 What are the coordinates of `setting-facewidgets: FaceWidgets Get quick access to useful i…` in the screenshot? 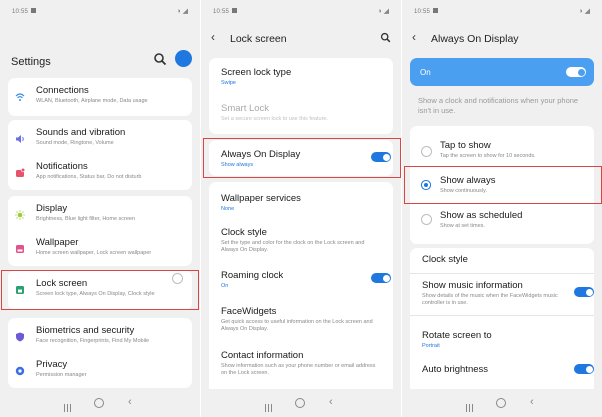 It's located at (301, 323).